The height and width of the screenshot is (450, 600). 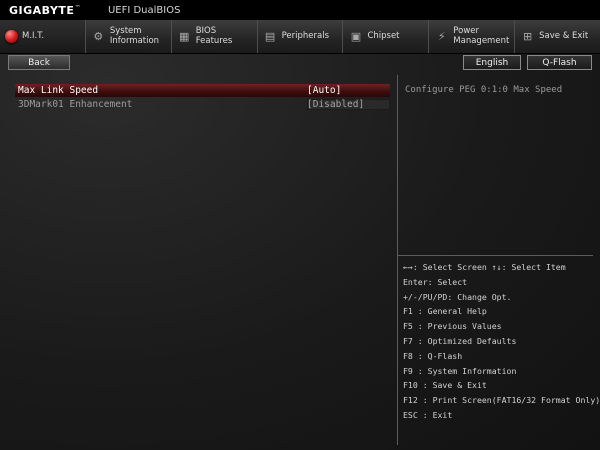 I want to click on key-hint: ←→: Select Screen ↑↓: Select Item, so click(x=484, y=267).